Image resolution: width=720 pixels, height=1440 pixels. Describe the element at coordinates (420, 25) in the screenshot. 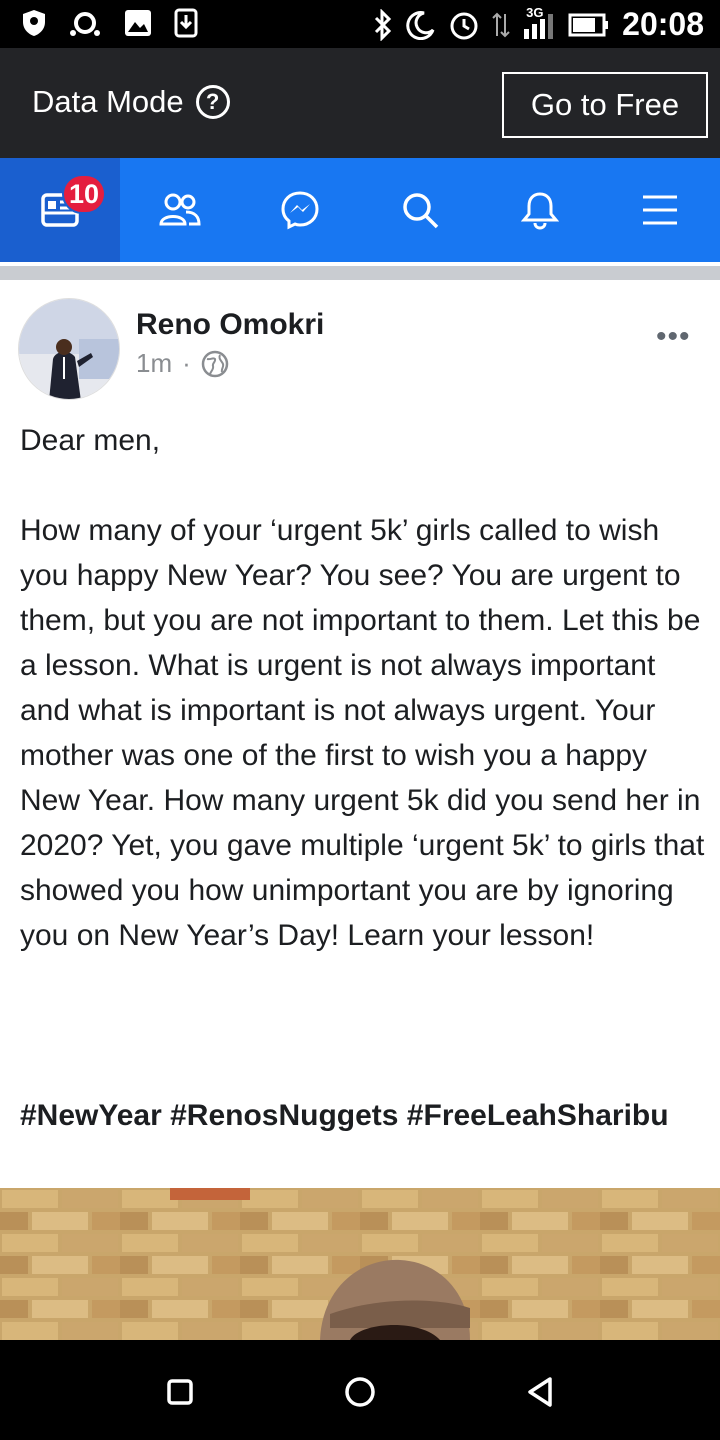

I see `moon-icon` at that location.